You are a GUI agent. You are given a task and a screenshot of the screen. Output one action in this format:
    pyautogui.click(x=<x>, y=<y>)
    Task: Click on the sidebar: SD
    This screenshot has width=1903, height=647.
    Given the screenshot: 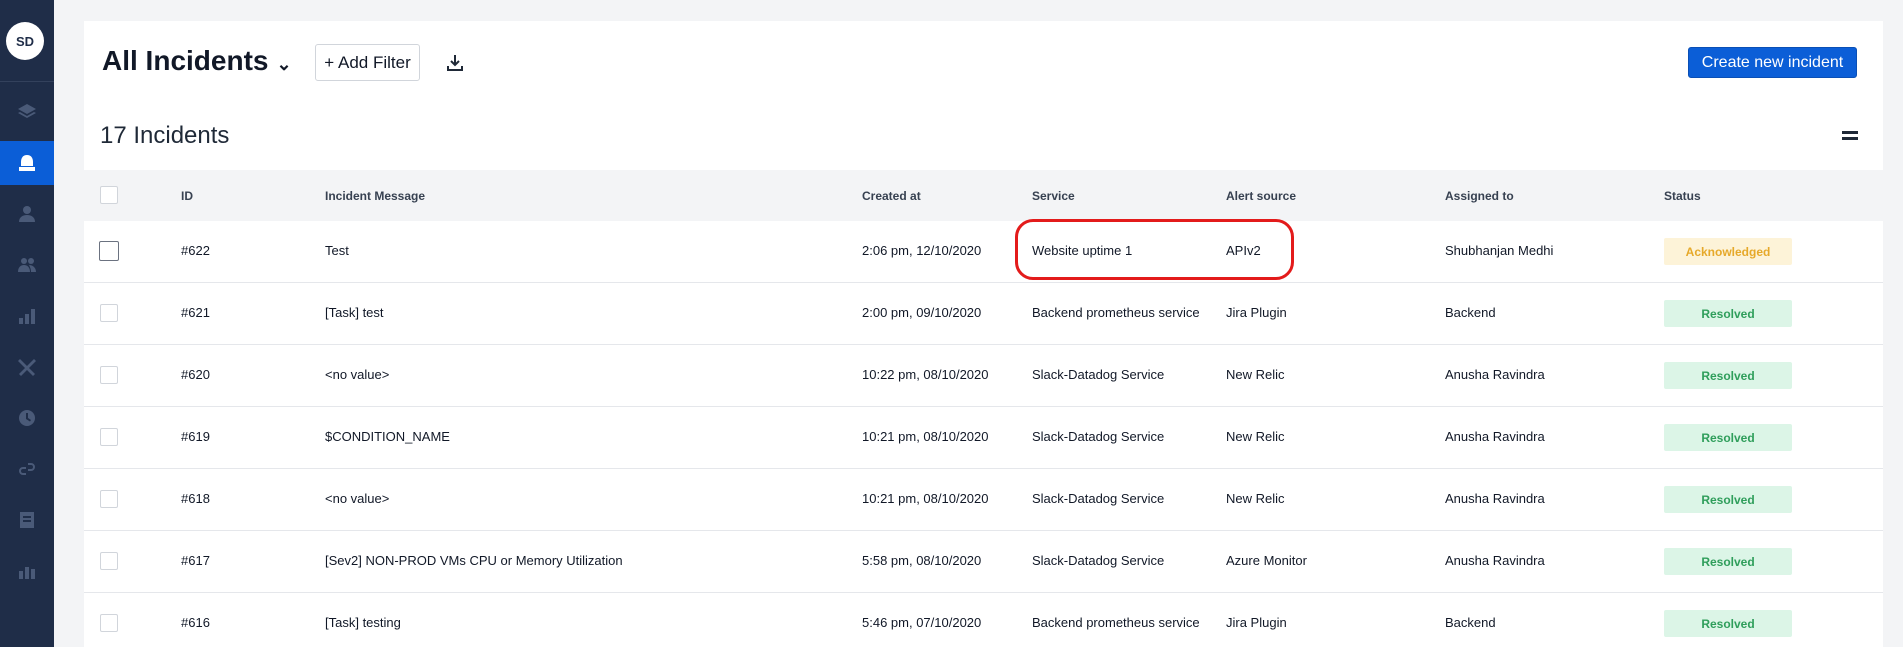 What is the action you would take?
    pyautogui.click(x=27, y=323)
    